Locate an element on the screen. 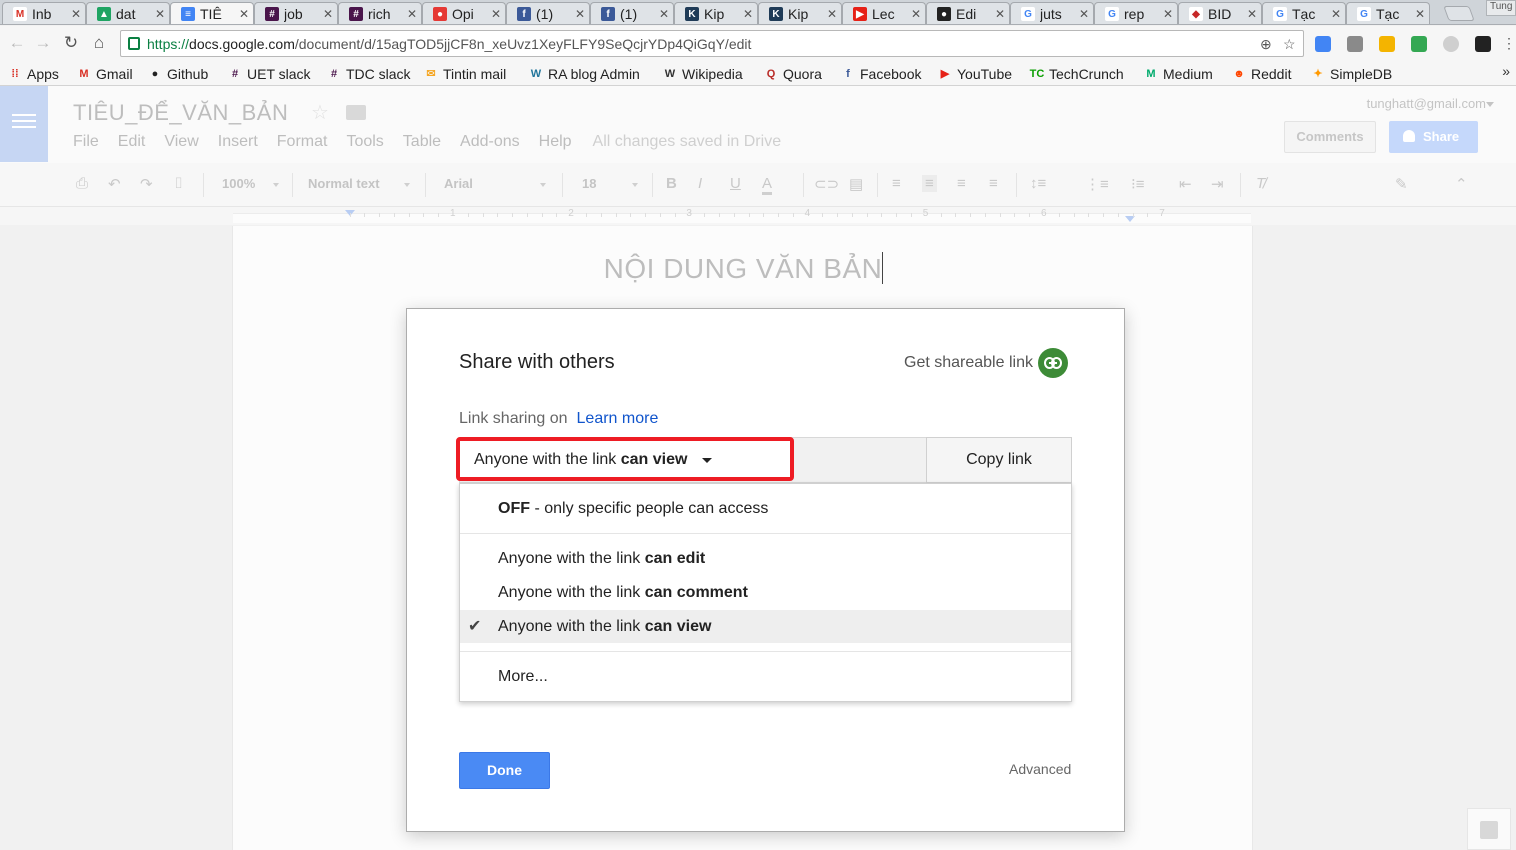  align-right-icon: ≡ is located at coordinates (961, 183).